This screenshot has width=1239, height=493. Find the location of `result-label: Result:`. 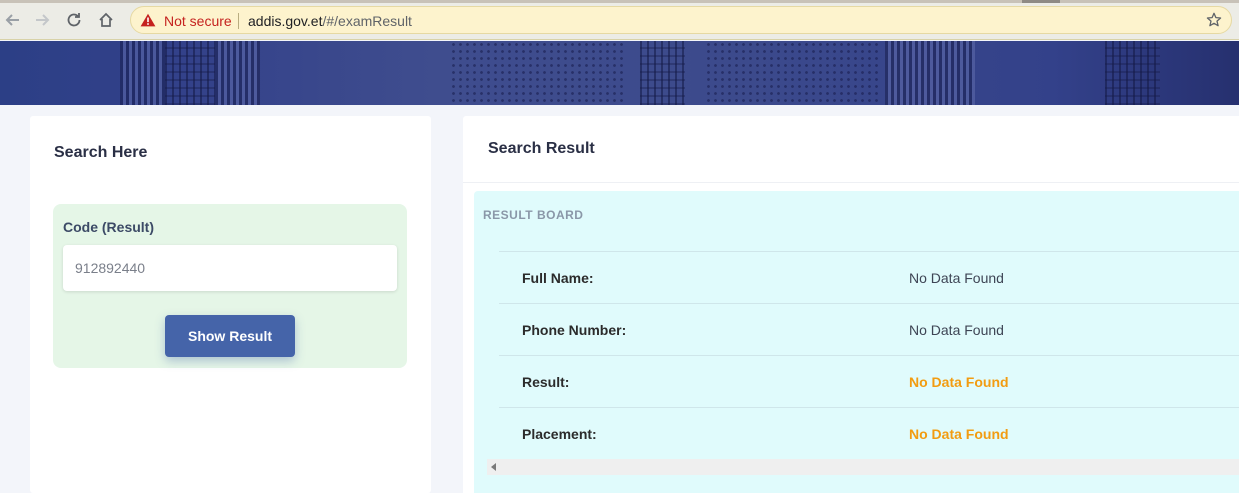

result-label: Result: is located at coordinates (546, 382).